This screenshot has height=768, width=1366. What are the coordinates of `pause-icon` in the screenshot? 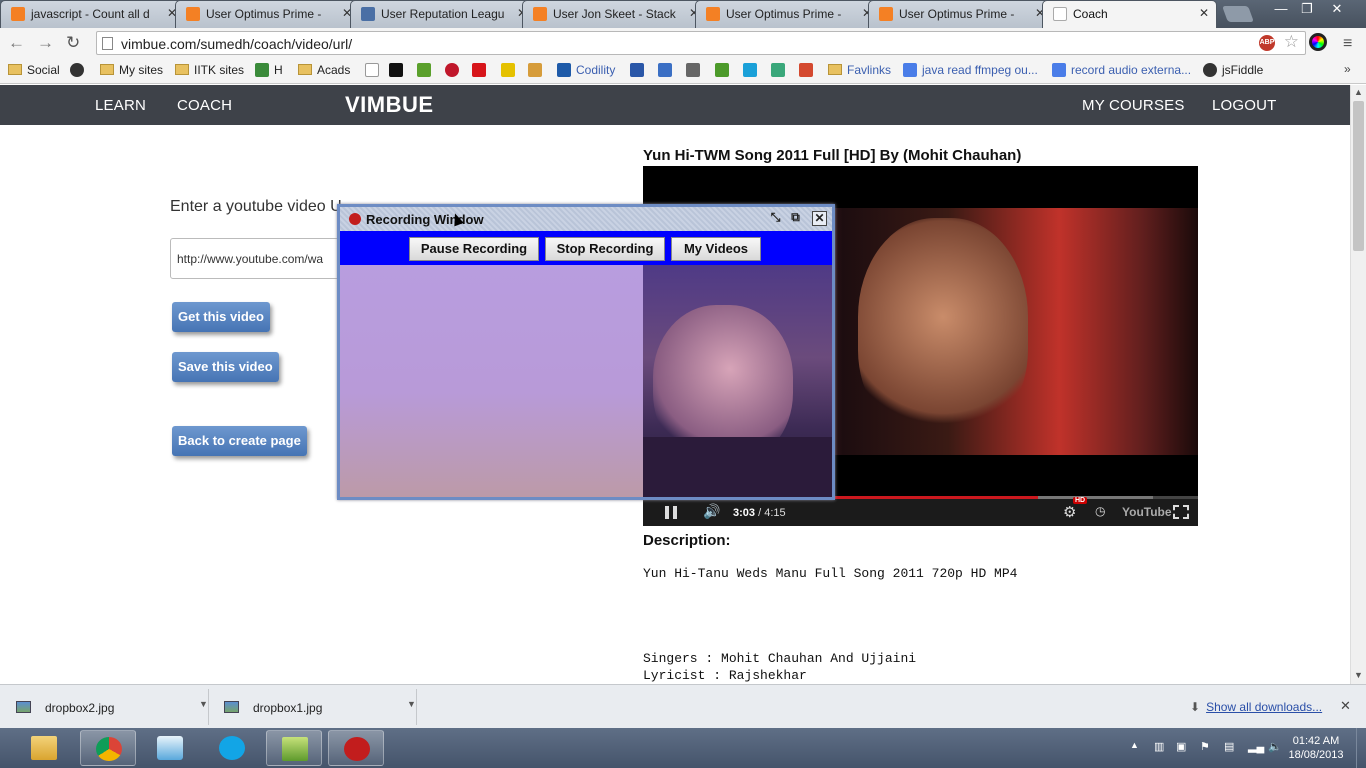 It's located at (671, 512).